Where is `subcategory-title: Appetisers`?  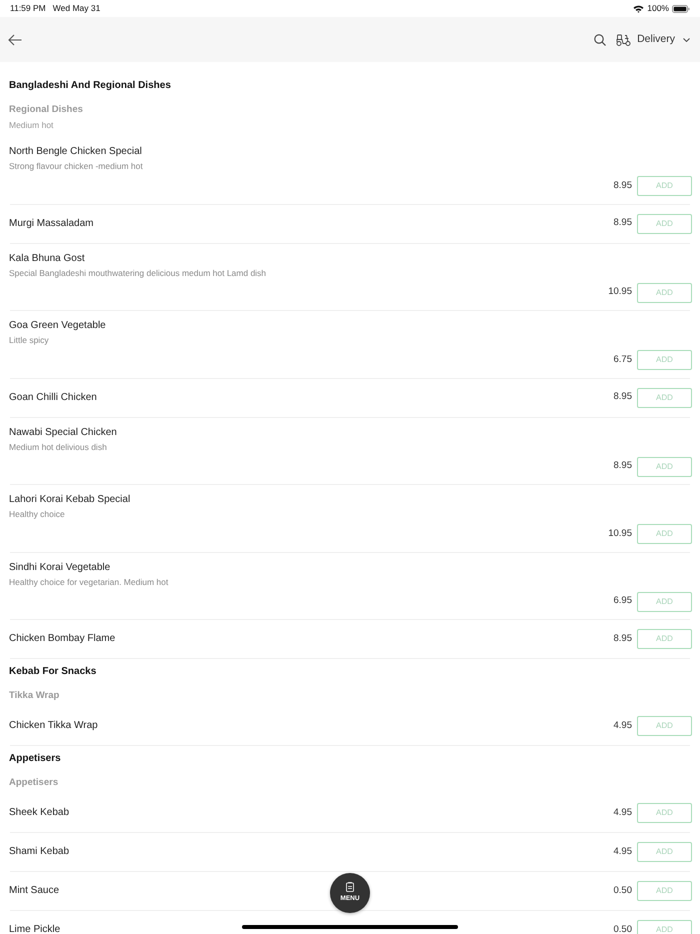 subcategory-title: Appetisers is located at coordinates (33, 783).